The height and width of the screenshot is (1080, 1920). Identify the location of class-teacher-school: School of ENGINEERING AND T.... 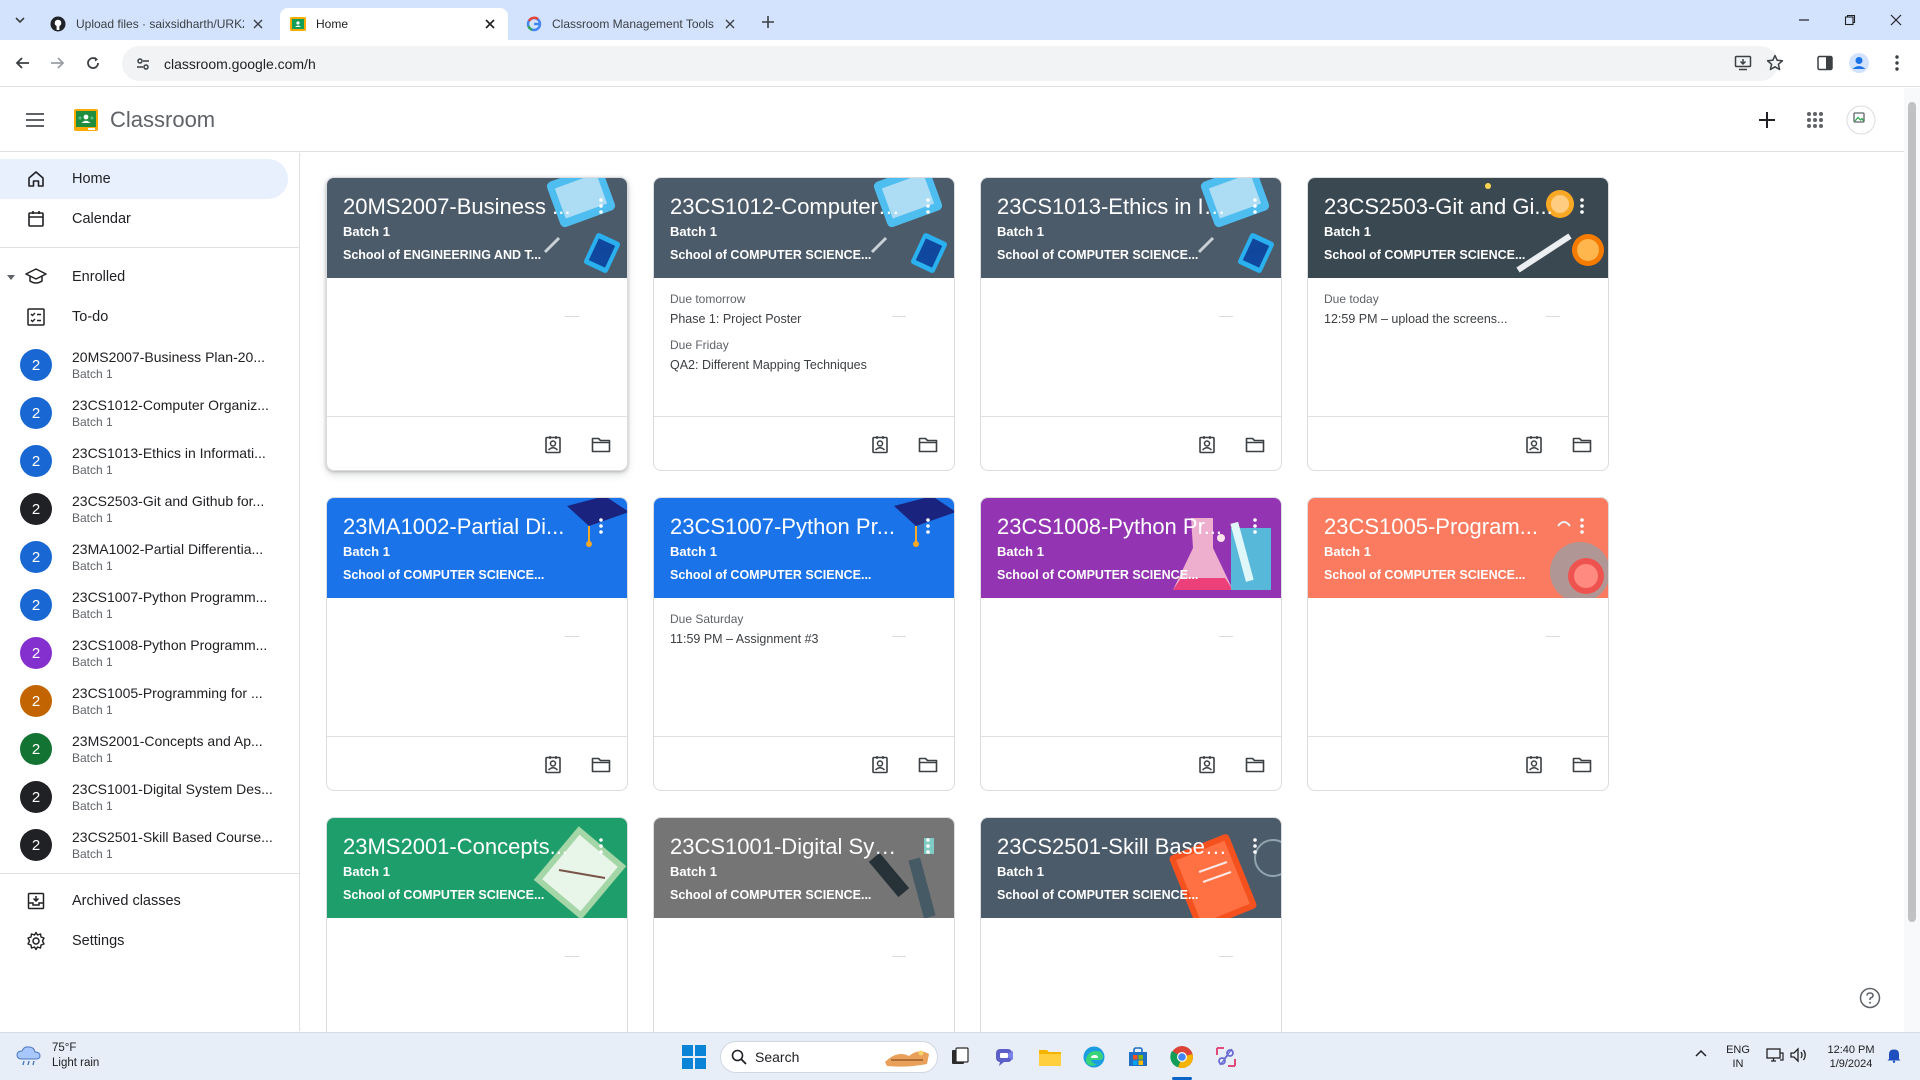
(445, 255).